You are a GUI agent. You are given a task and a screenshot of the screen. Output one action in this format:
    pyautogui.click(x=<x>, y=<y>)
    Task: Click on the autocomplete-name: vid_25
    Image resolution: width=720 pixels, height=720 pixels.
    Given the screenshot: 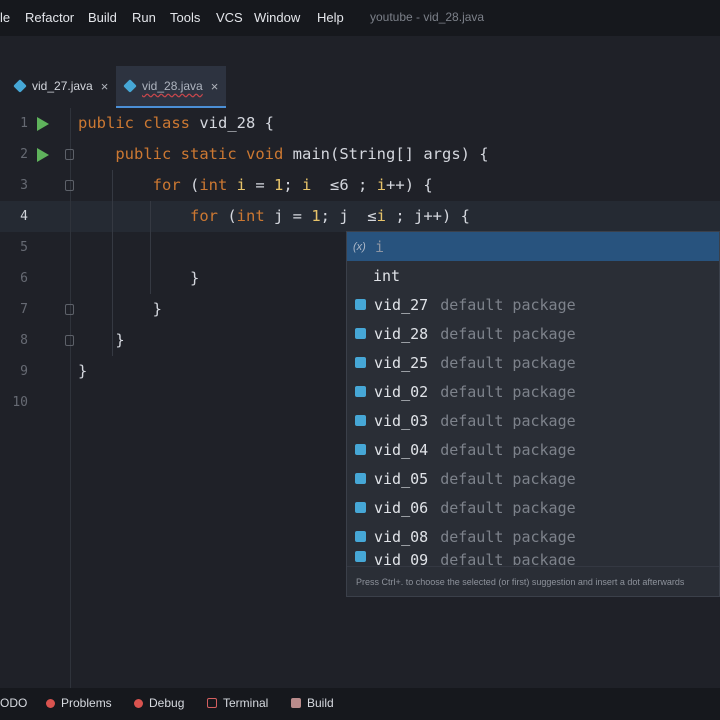 What is the action you would take?
    pyautogui.click(x=401, y=362)
    